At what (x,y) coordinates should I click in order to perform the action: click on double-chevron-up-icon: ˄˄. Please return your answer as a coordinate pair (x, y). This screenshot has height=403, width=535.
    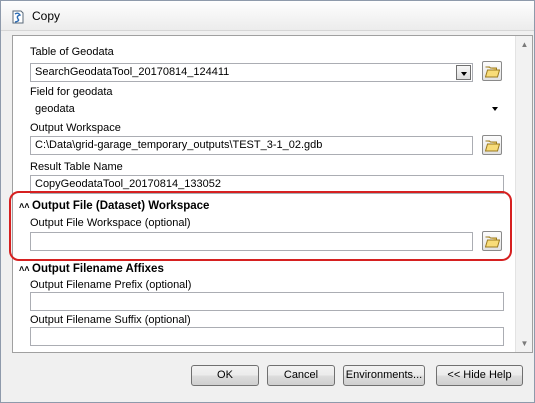
    Looking at the image, I should click on (24, 269).